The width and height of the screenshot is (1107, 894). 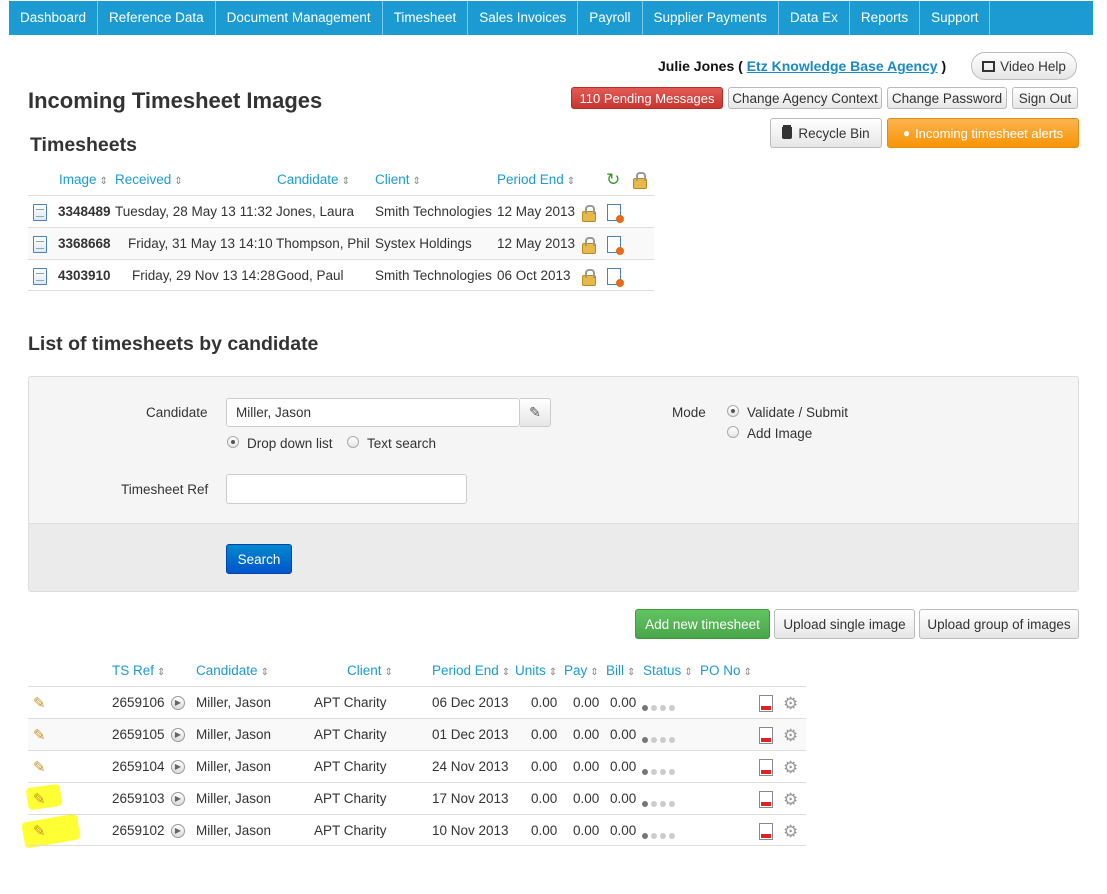 What do you see at coordinates (392, 179) in the screenshot?
I see `col-client-label: Client` at bounding box center [392, 179].